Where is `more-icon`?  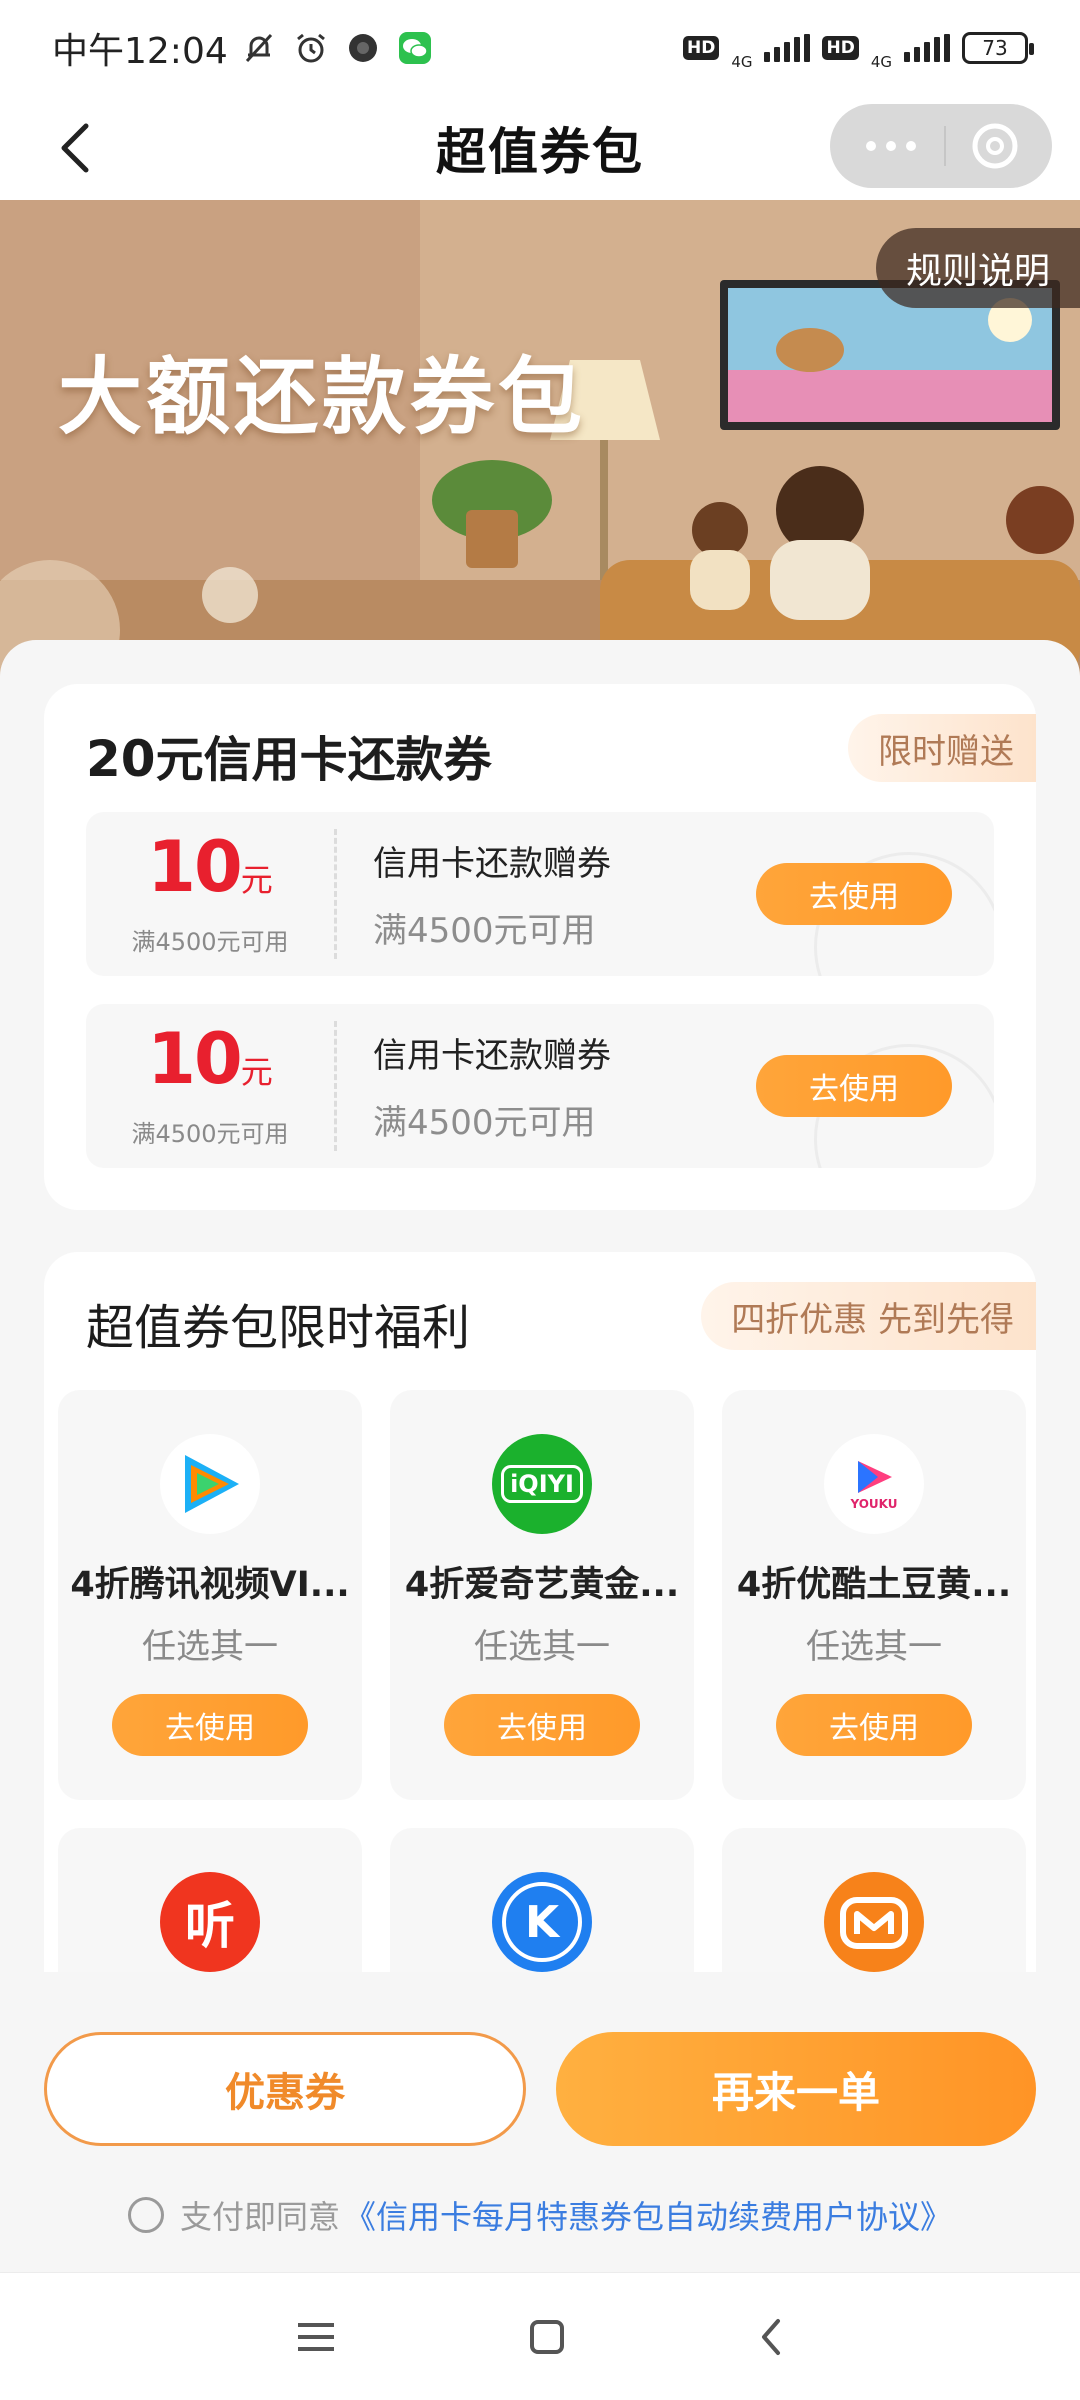 more-icon is located at coordinates (891, 146).